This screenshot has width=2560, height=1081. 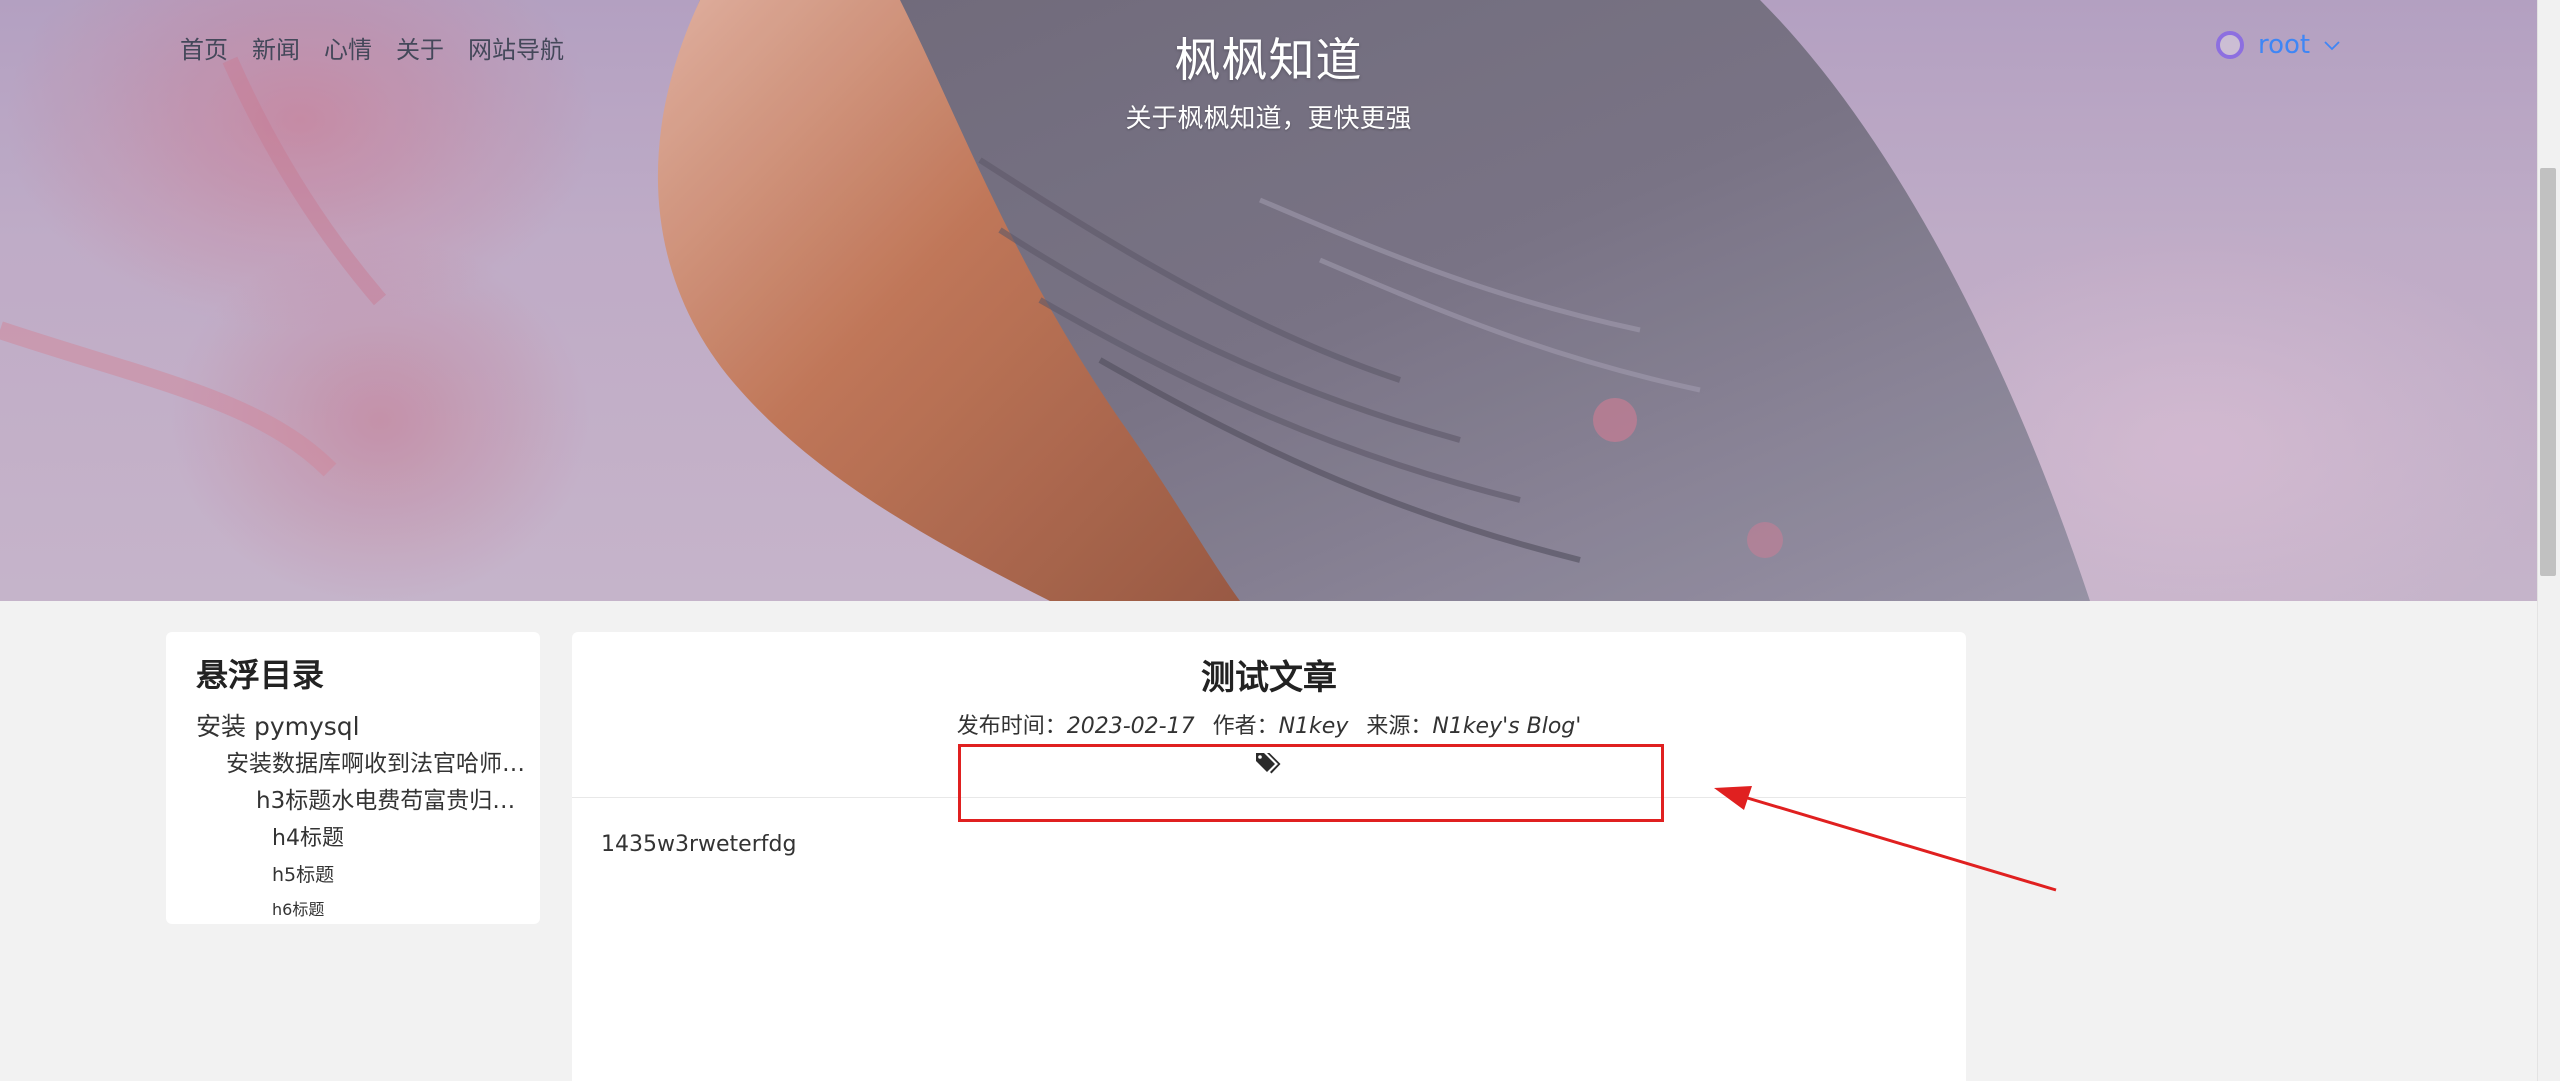 What do you see at coordinates (2230, 45) in the screenshot?
I see `avatar` at bounding box center [2230, 45].